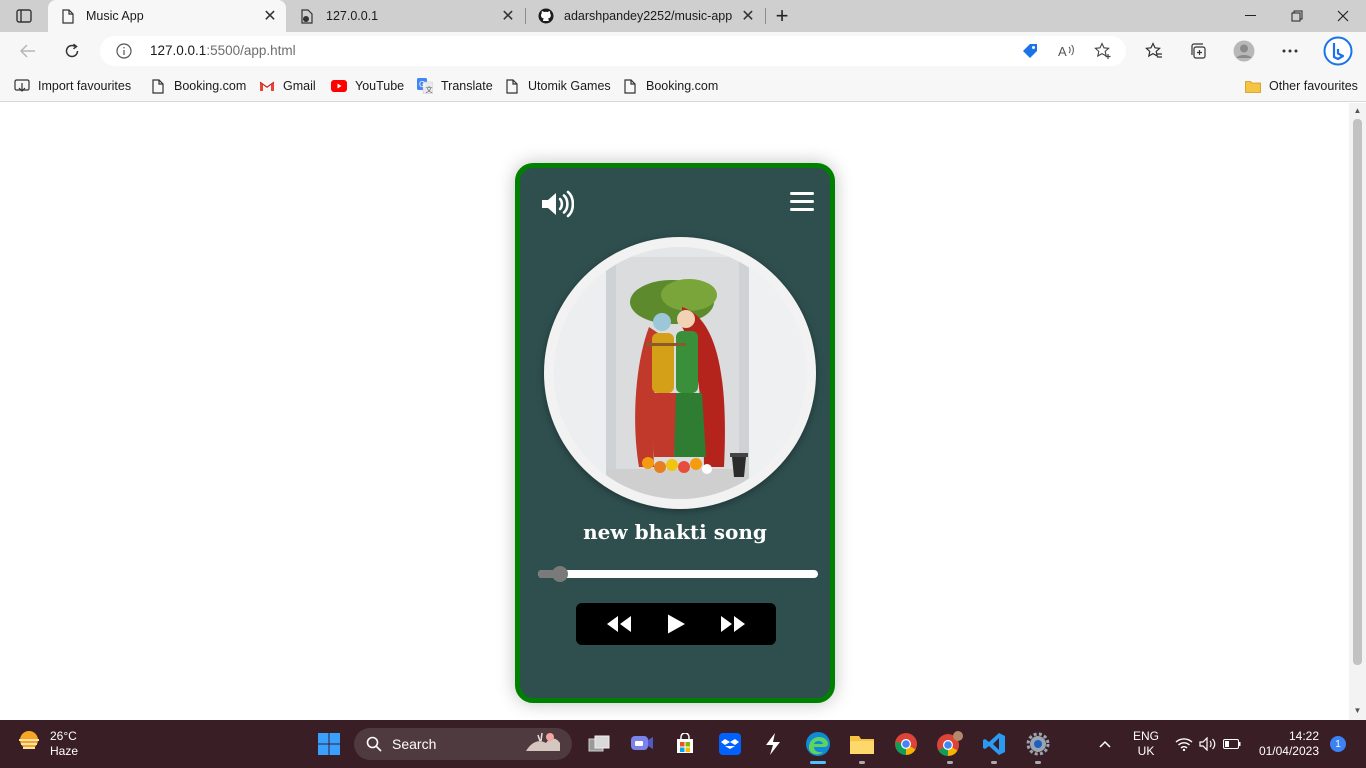 The height and width of the screenshot is (768, 1366). What do you see at coordinates (422, 84) in the screenshot?
I see `svg-text: G` at bounding box center [422, 84].